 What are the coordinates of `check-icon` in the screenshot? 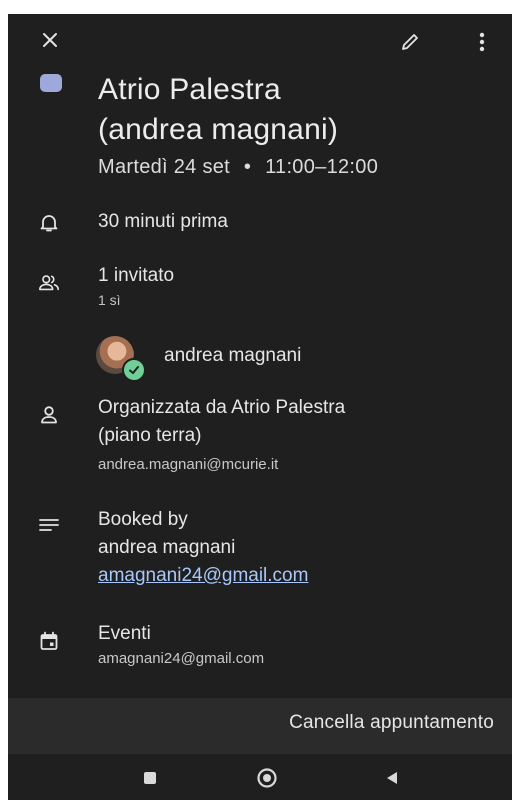 It's located at (134, 370).